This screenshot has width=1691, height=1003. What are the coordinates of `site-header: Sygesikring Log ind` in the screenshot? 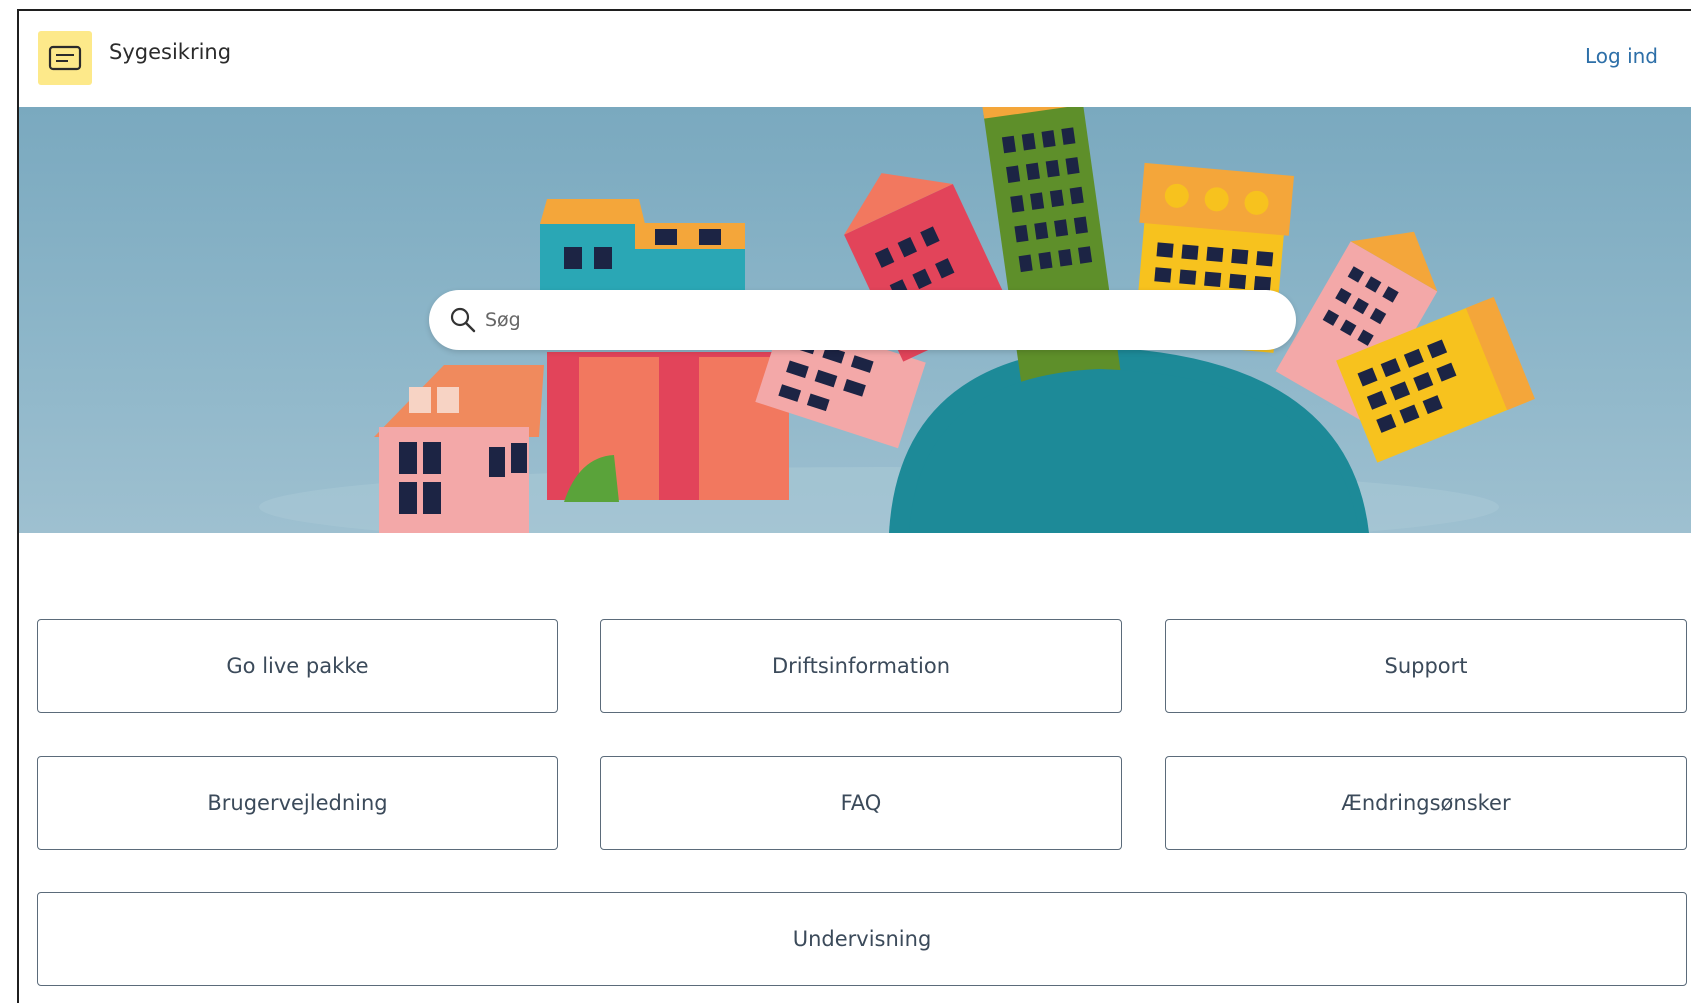 It's located at (855, 59).